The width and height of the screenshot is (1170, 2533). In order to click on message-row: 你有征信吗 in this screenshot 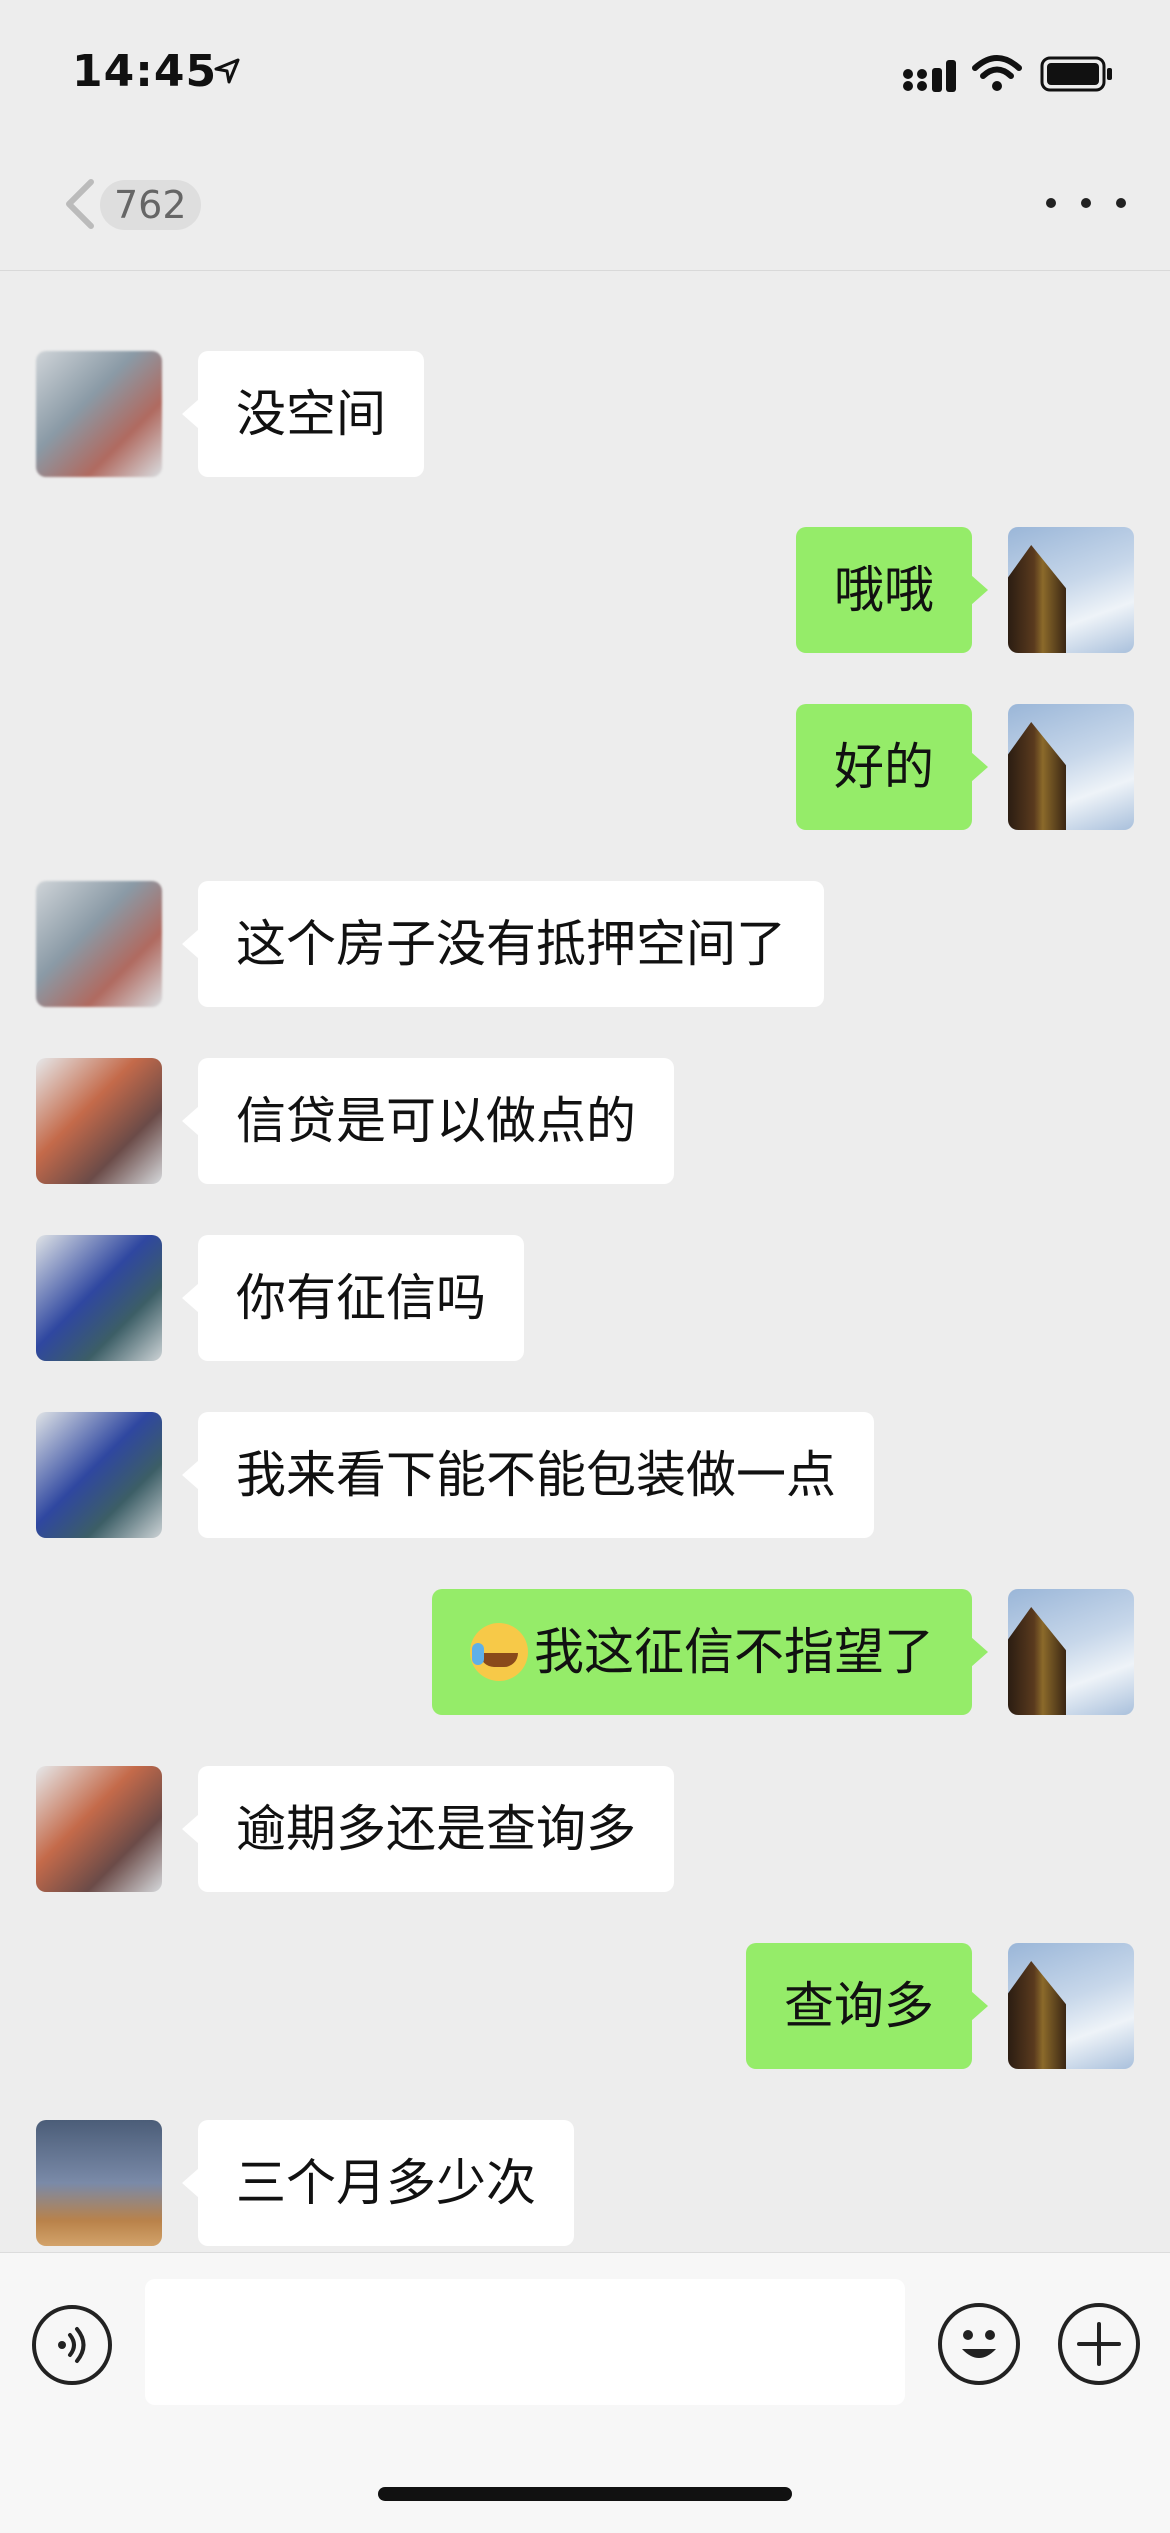, I will do `click(585, 1298)`.